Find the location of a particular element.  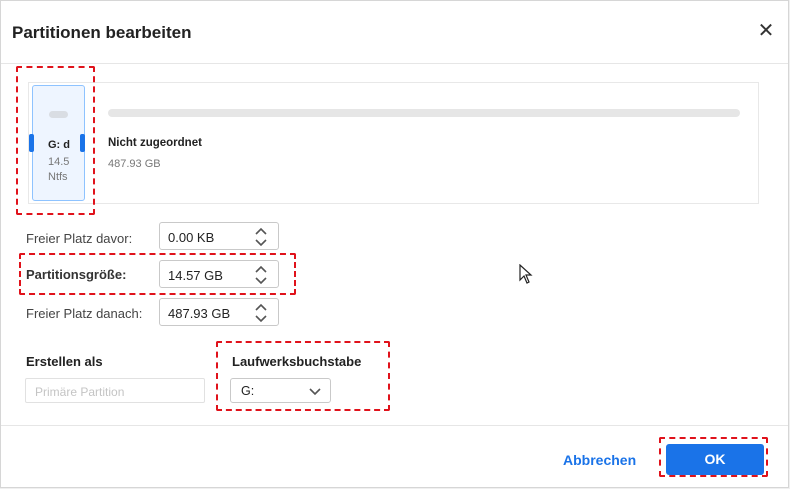

chevron-down-icon is located at coordinates (315, 394).